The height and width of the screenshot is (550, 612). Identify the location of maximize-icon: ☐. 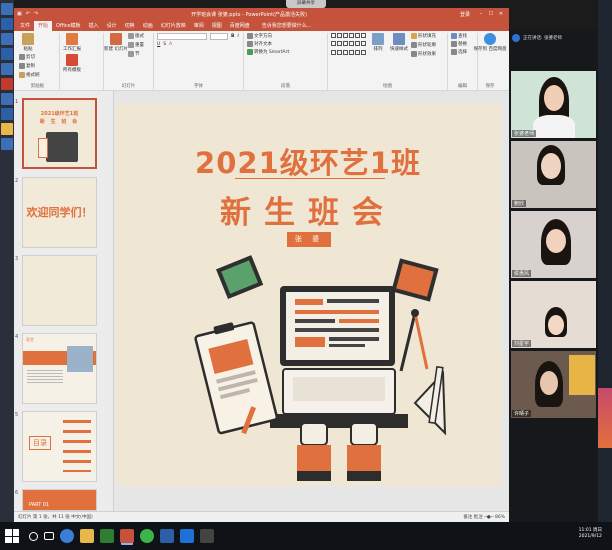
(491, 14).